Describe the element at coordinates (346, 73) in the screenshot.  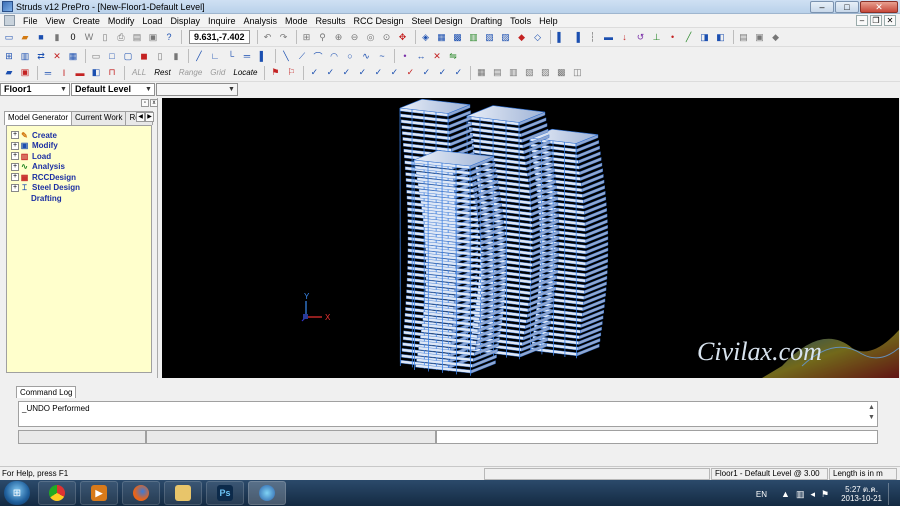
I see `check-c-icon: ✓` at that location.